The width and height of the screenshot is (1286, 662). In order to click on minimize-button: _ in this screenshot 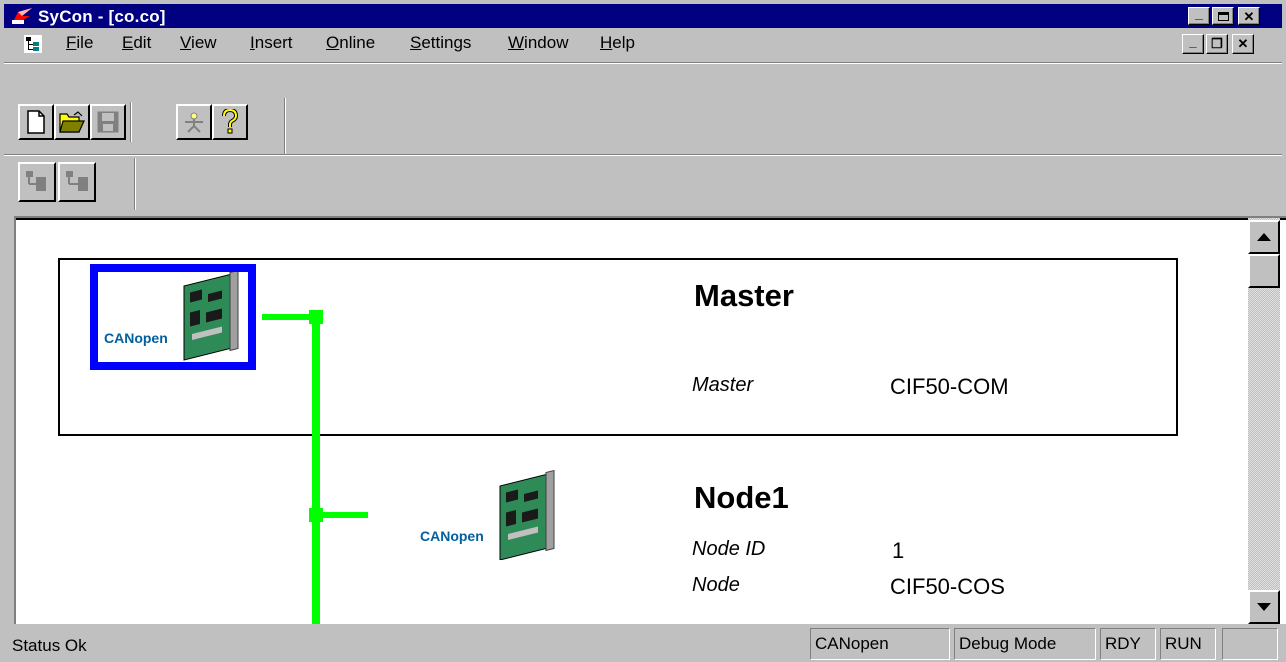, I will do `click(1199, 15)`.